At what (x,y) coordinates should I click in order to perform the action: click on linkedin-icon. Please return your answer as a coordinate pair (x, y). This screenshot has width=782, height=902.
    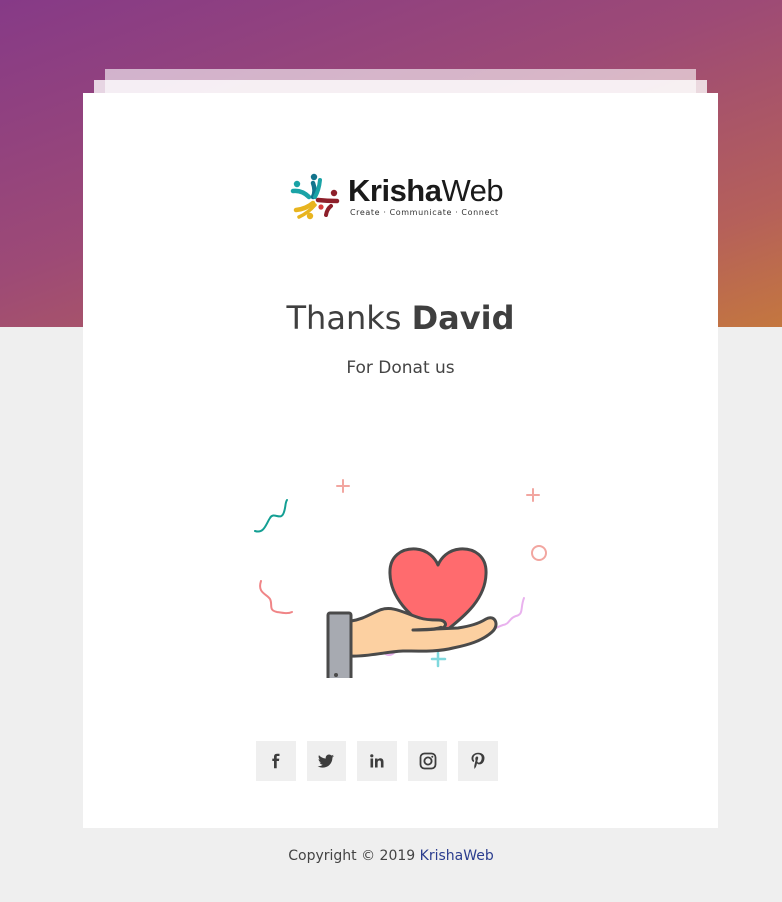
    Looking at the image, I should click on (377, 761).